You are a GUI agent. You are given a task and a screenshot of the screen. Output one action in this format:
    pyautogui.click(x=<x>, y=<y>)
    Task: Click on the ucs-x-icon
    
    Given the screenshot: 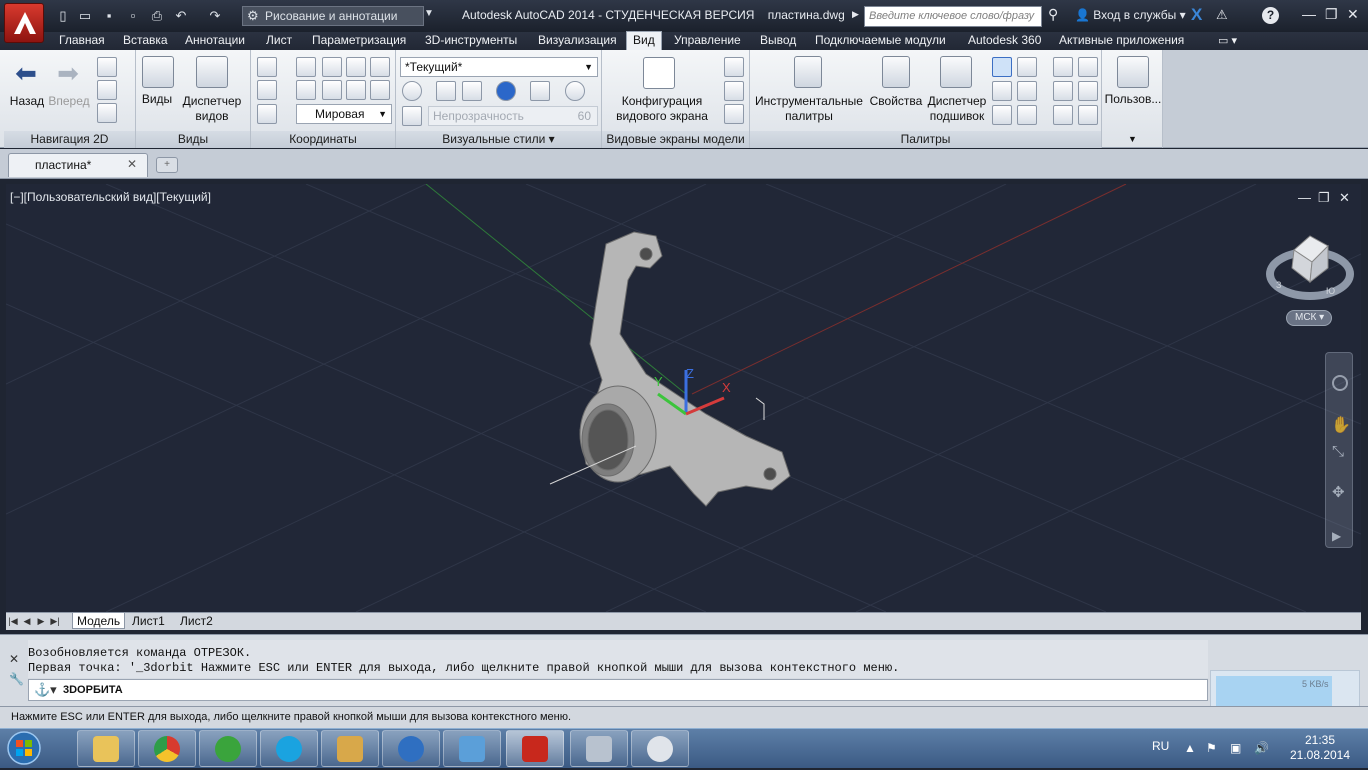 What is the action you would take?
    pyautogui.click(x=332, y=67)
    